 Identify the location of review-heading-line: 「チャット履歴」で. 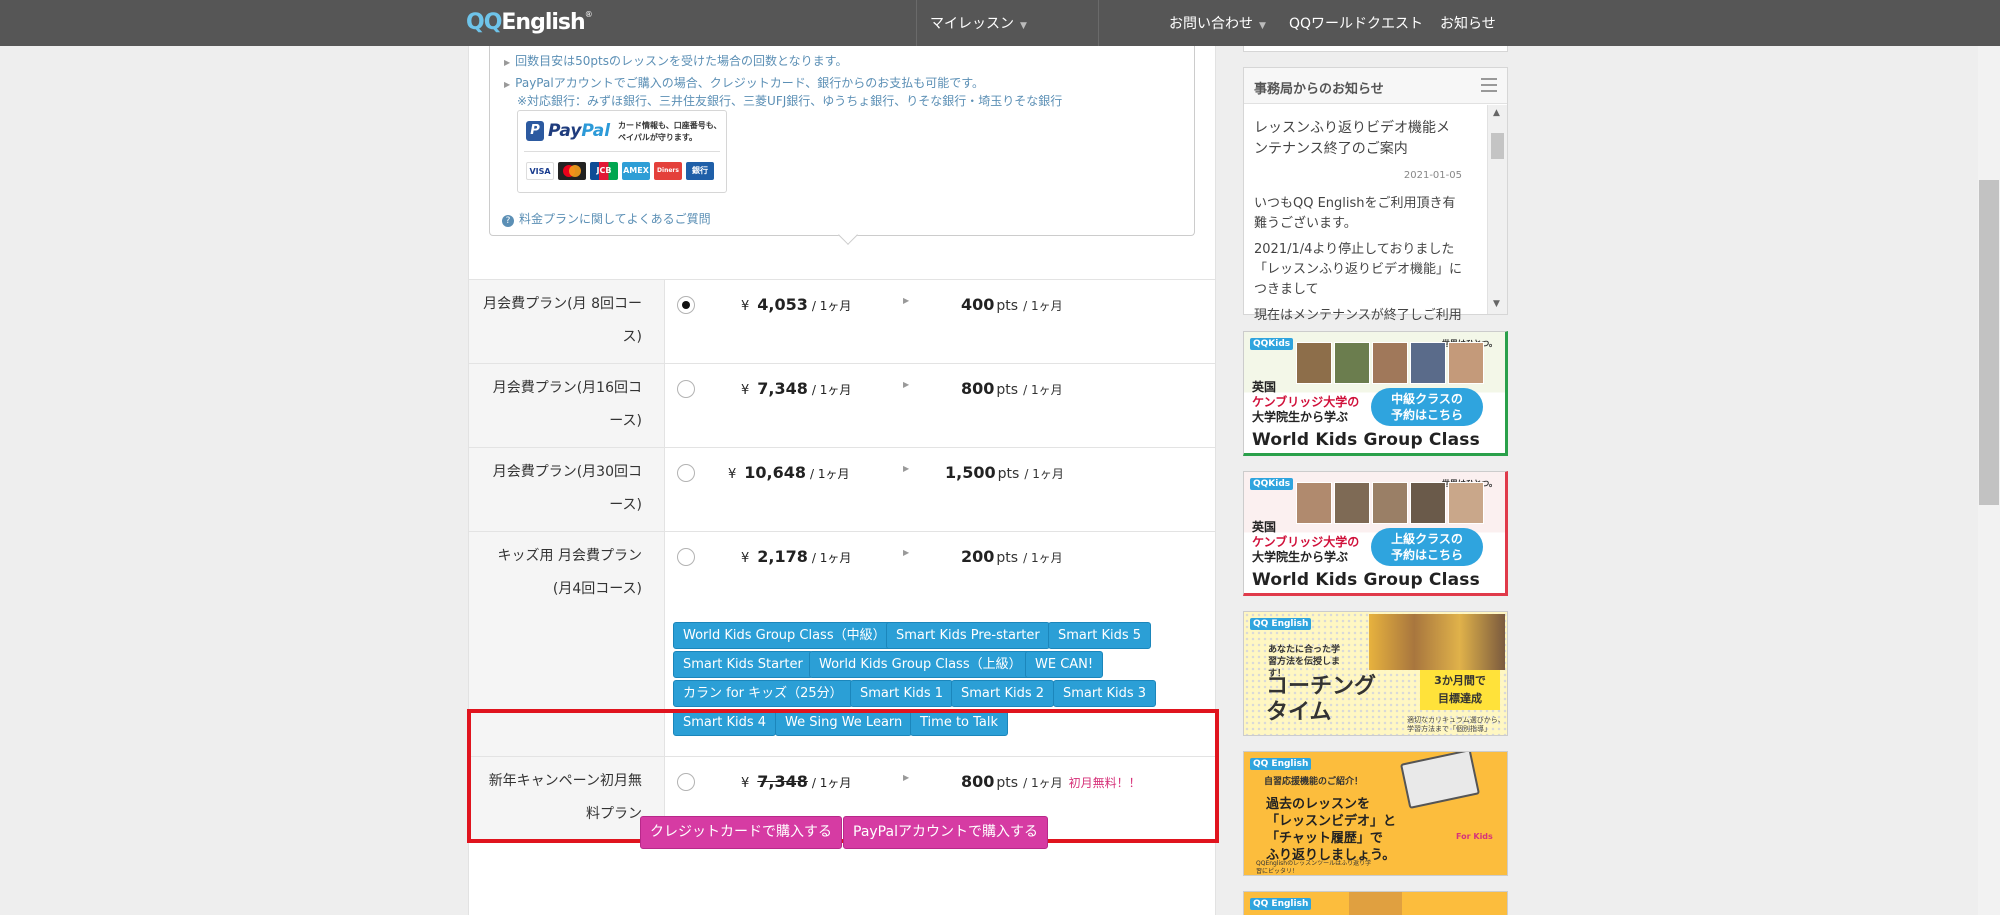
(1324, 838).